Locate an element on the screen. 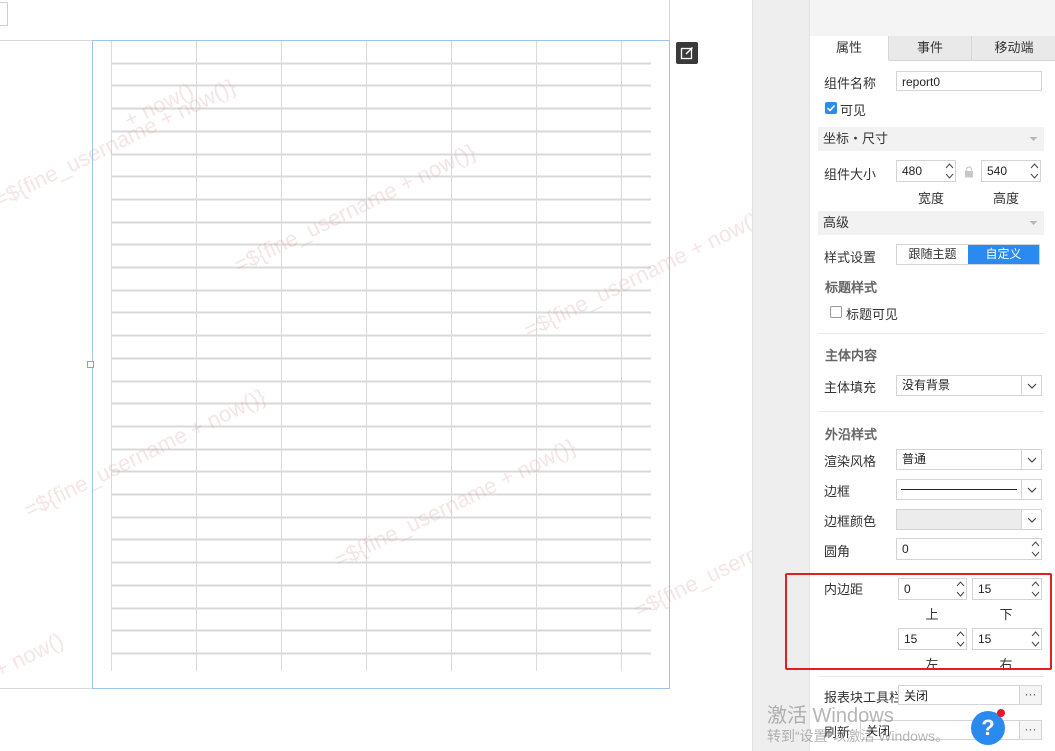 Image resolution: width=1055 pixels, height=751 pixels. padding-highlight-annotation is located at coordinates (918, 621).